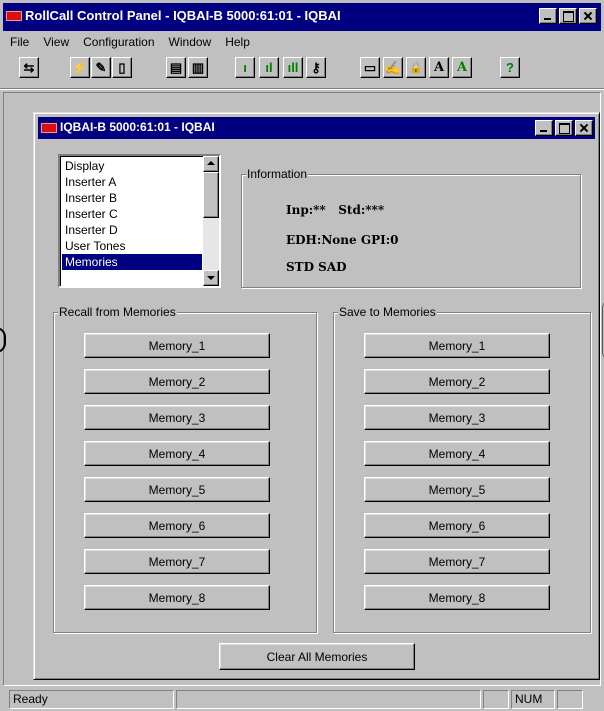 This screenshot has height=711, width=604. I want to click on maximize-button, so click(568, 16).